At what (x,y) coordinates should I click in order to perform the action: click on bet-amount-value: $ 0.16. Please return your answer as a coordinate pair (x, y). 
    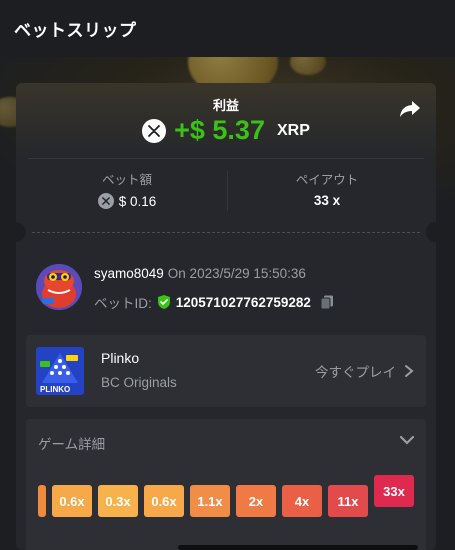
    Looking at the image, I should click on (137, 201).